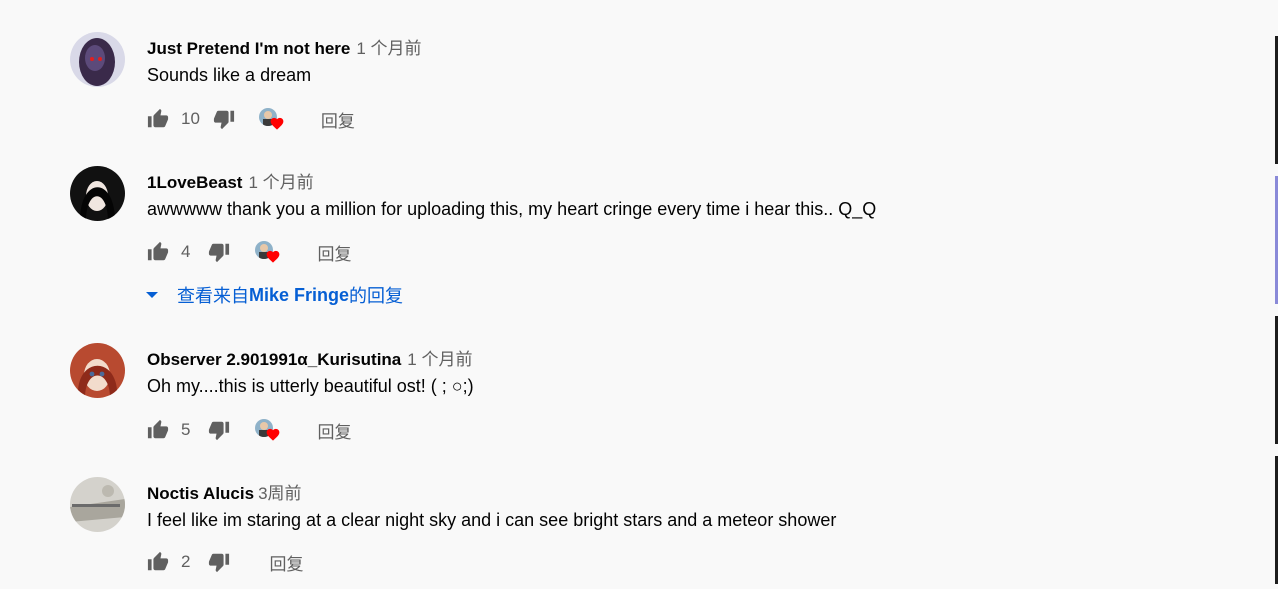  What do you see at coordinates (249, 430) in the screenshot?
I see `comment-toolbar: 5 回复` at bounding box center [249, 430].